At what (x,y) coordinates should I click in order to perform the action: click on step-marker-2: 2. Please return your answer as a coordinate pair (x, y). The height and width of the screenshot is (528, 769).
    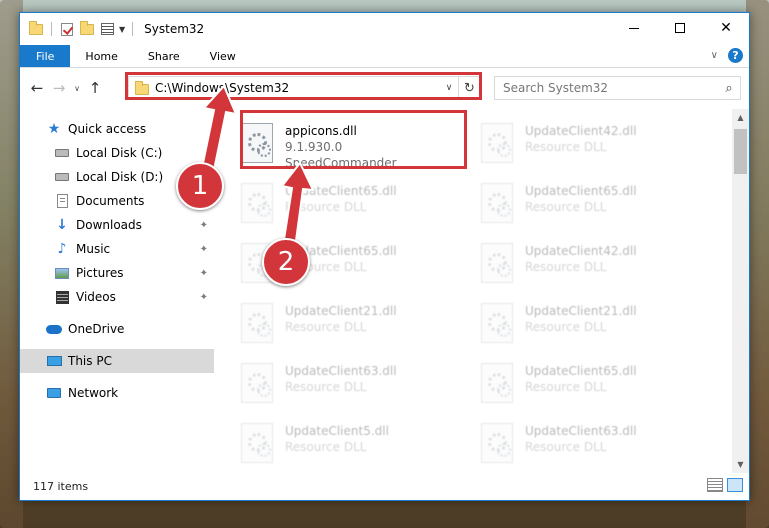
    Looking at the image, I should click on (286, 262).